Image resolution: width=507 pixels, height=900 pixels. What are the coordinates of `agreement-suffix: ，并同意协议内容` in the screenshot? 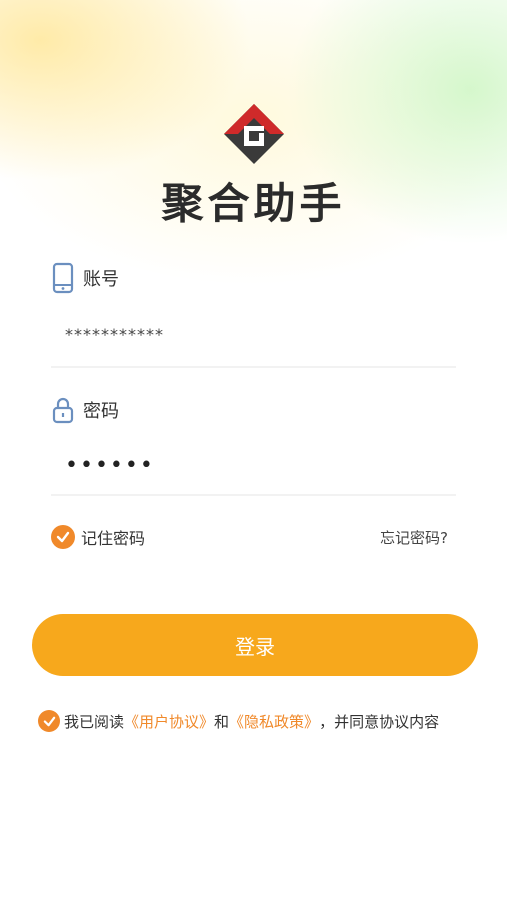 It's located at (379, 721).